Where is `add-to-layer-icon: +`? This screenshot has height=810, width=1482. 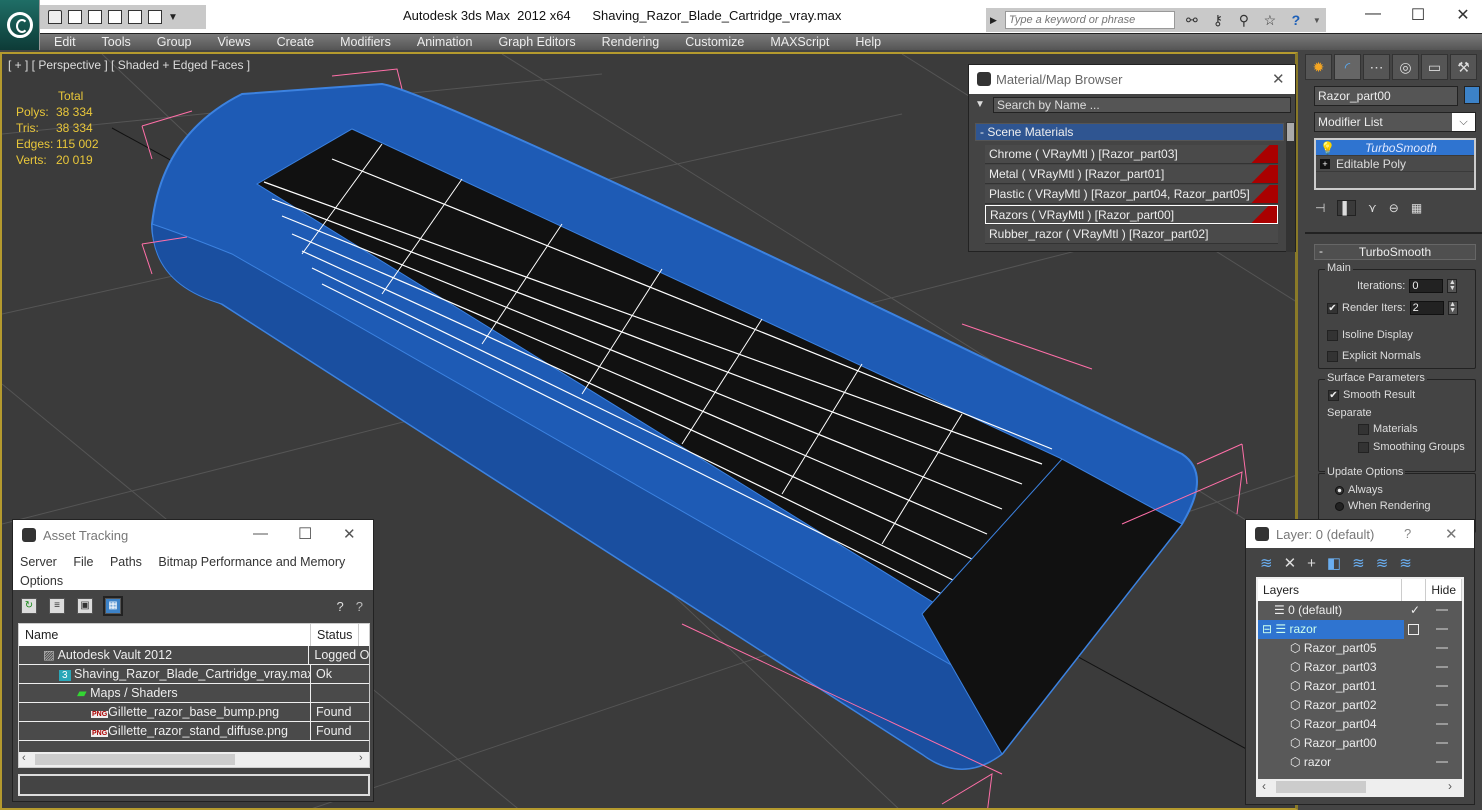 add-to-layer-icon: + is located at coordinates (1311, 563).